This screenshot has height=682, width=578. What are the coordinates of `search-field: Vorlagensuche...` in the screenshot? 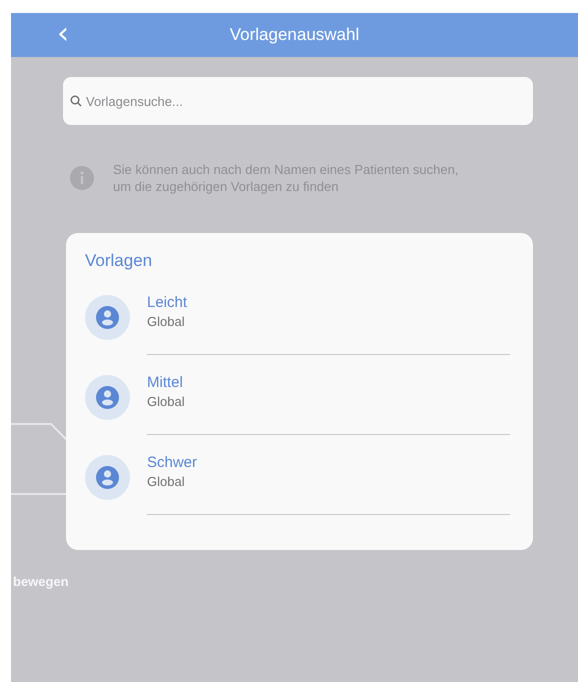 It's located at (298, 101).